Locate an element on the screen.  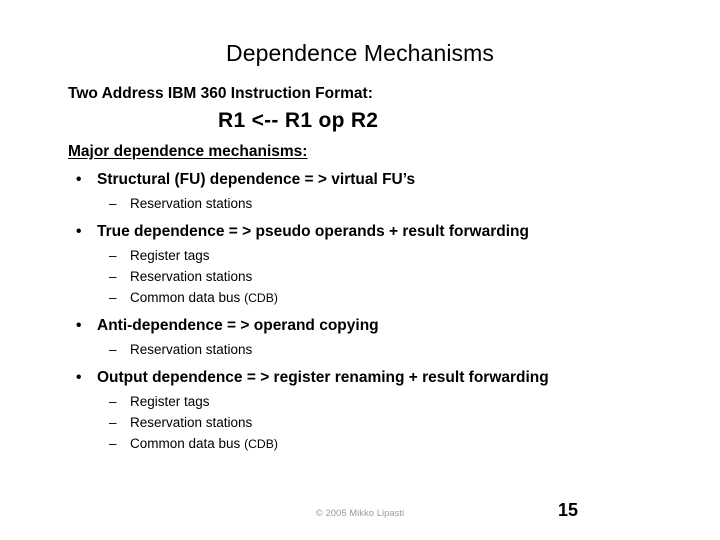
bullet-item: • Anti-dependence = > operand copying is located at coordinates (368, 325).